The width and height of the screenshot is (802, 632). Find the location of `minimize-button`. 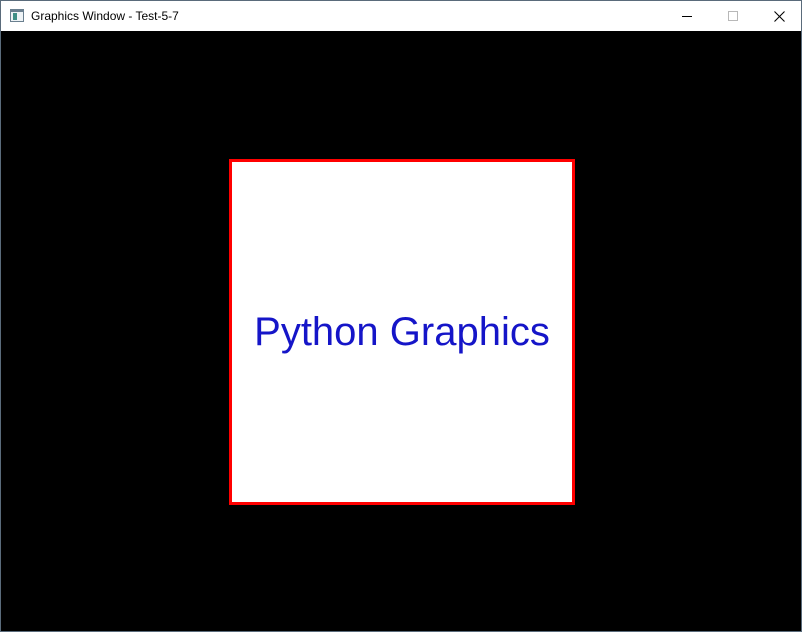

minimize-button is located at coordinates (687, 16).